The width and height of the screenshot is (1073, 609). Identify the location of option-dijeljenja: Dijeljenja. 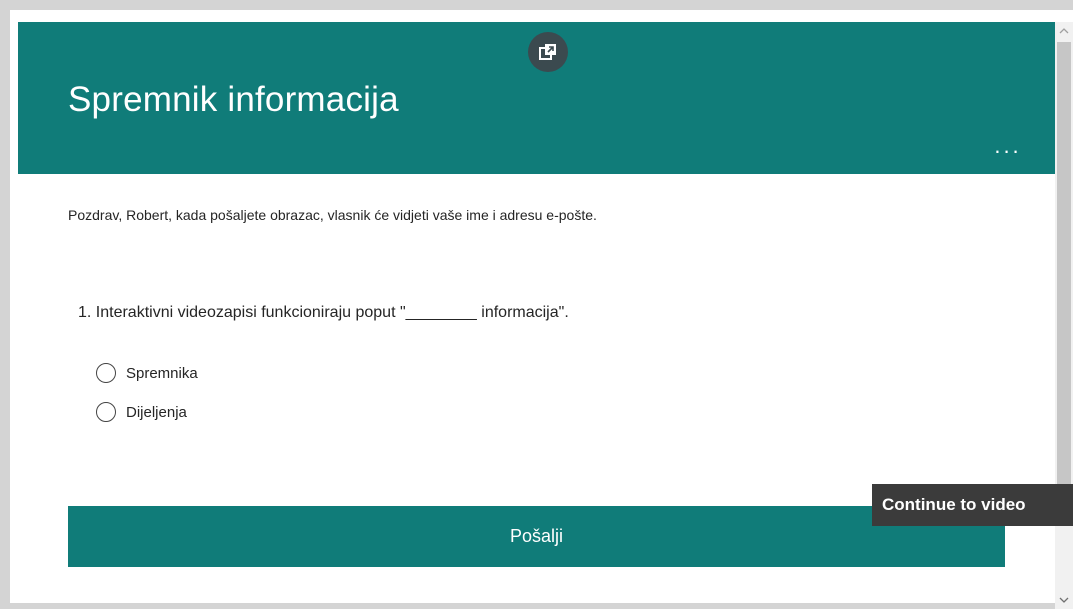
(141, 412).